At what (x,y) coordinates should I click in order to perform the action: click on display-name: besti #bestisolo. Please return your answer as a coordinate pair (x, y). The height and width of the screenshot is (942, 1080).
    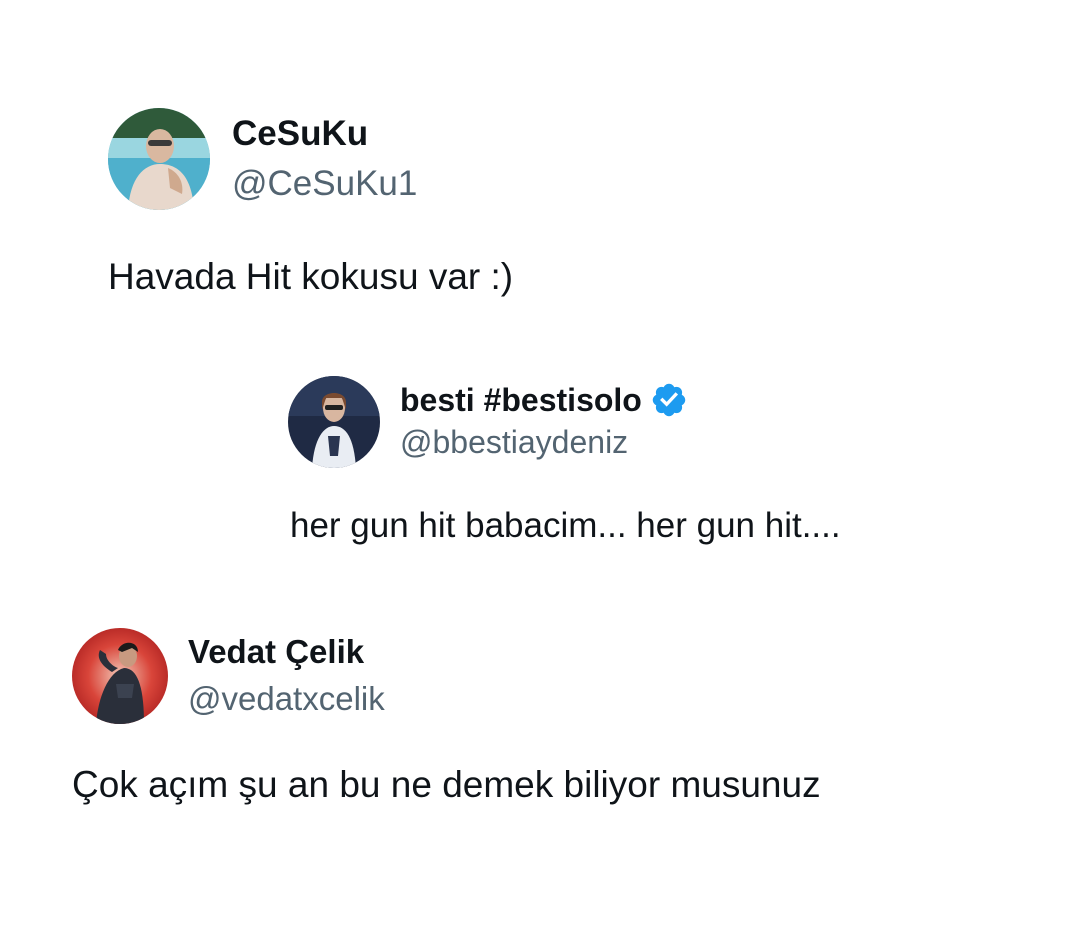
    Looking at the image, I should click on (521, 400).